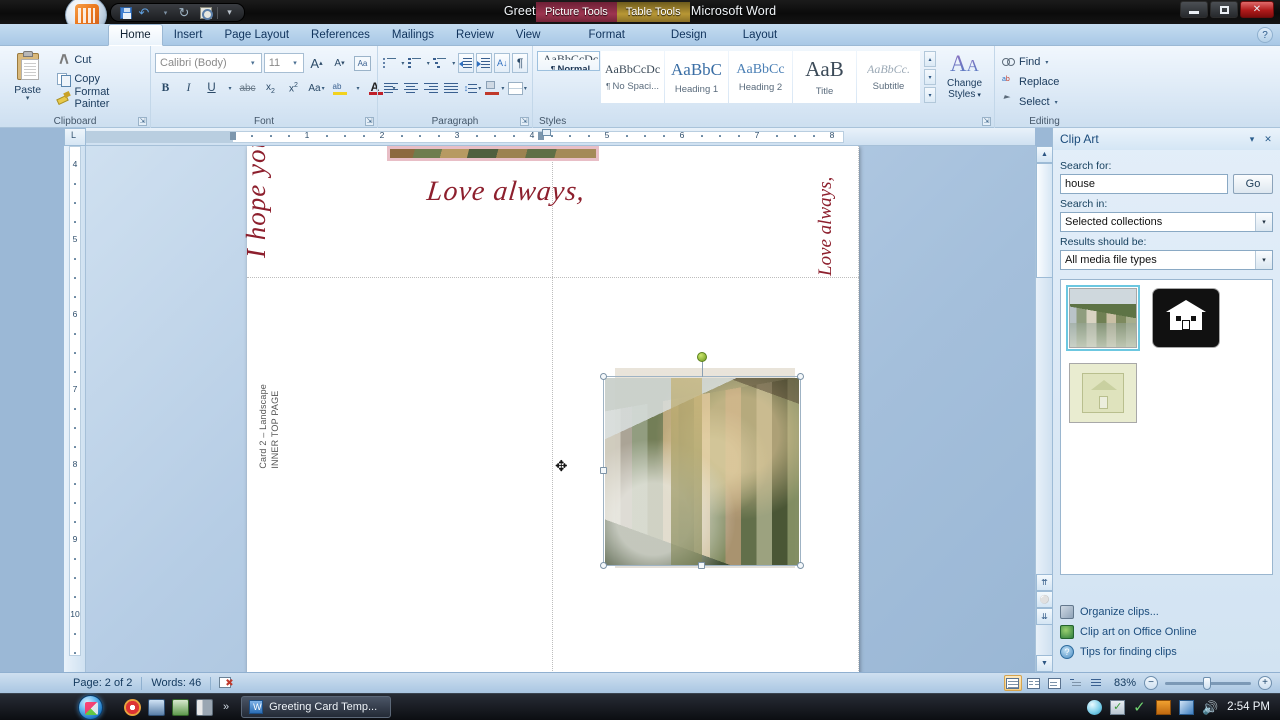 The image size is (1280, 720). I want to click on horizontal-ruler: 1 2 3 4 5 6 7 8, so click(560, 137).